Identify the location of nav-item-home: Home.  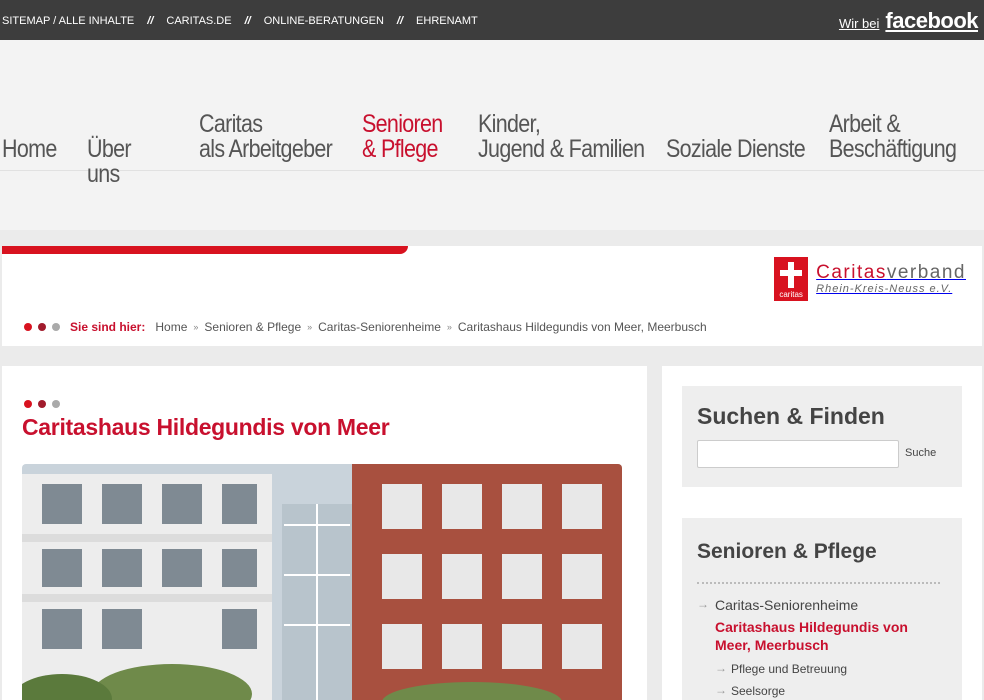
(29, 149).